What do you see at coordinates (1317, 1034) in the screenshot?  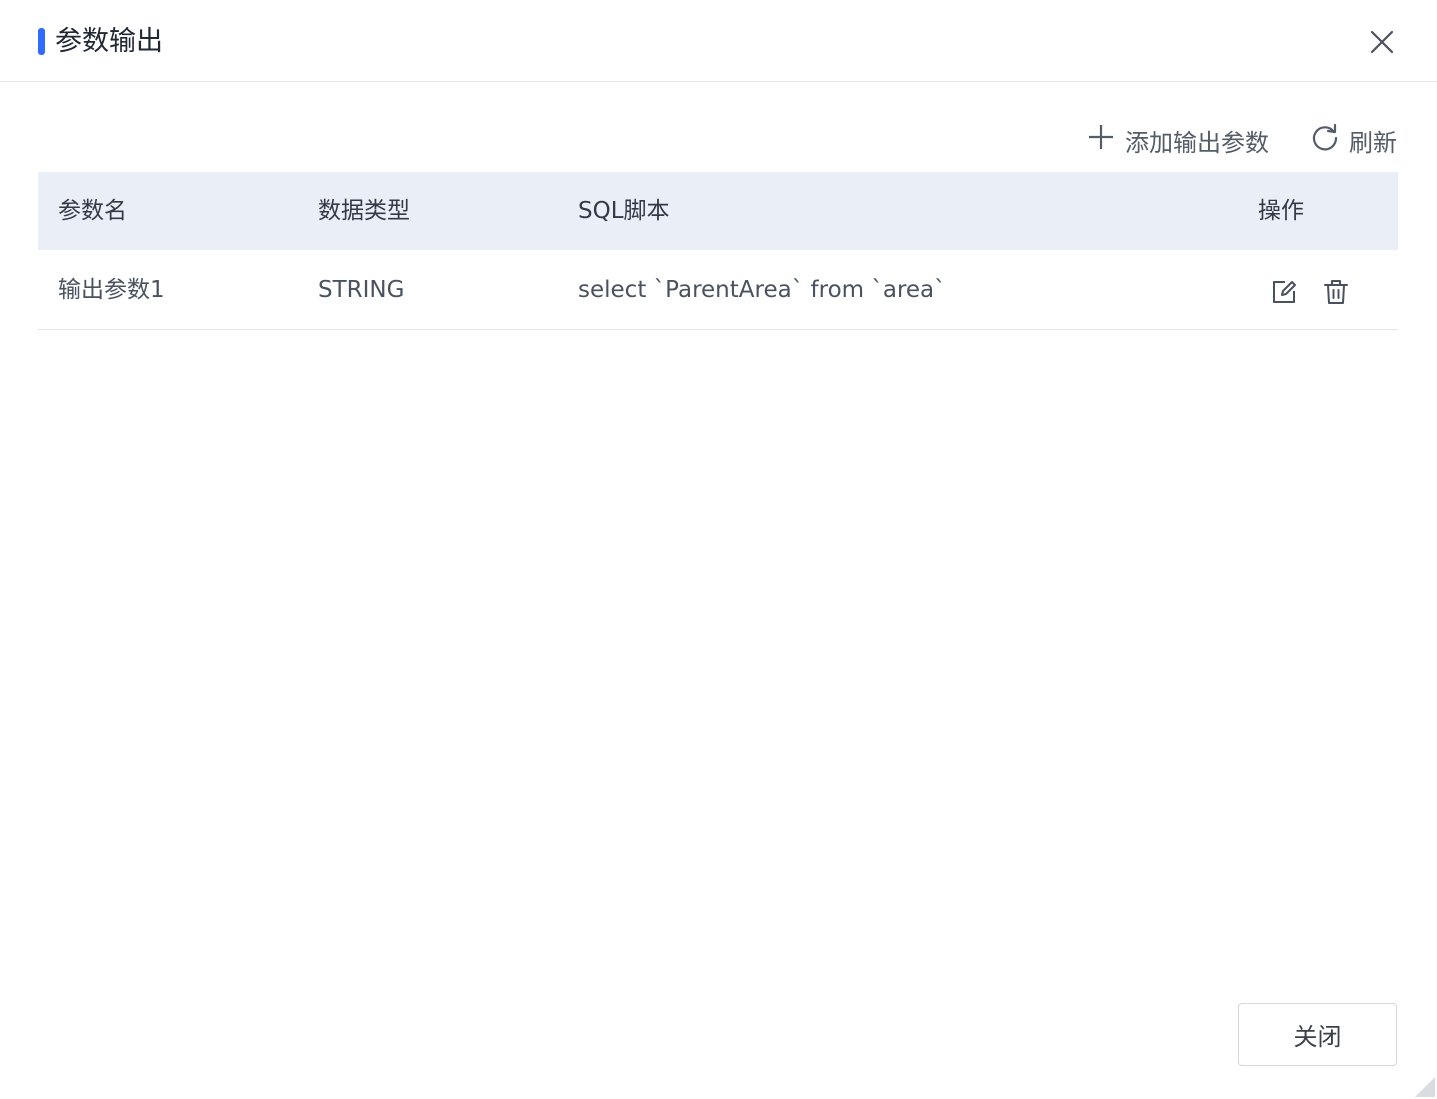 I see `close-button: 关闭` at bounding box center [1317, 1034].